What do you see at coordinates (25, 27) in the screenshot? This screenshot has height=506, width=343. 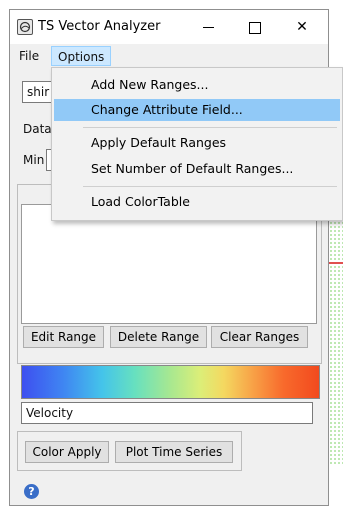 I see `app-icon` at bounding box center [25, 27].